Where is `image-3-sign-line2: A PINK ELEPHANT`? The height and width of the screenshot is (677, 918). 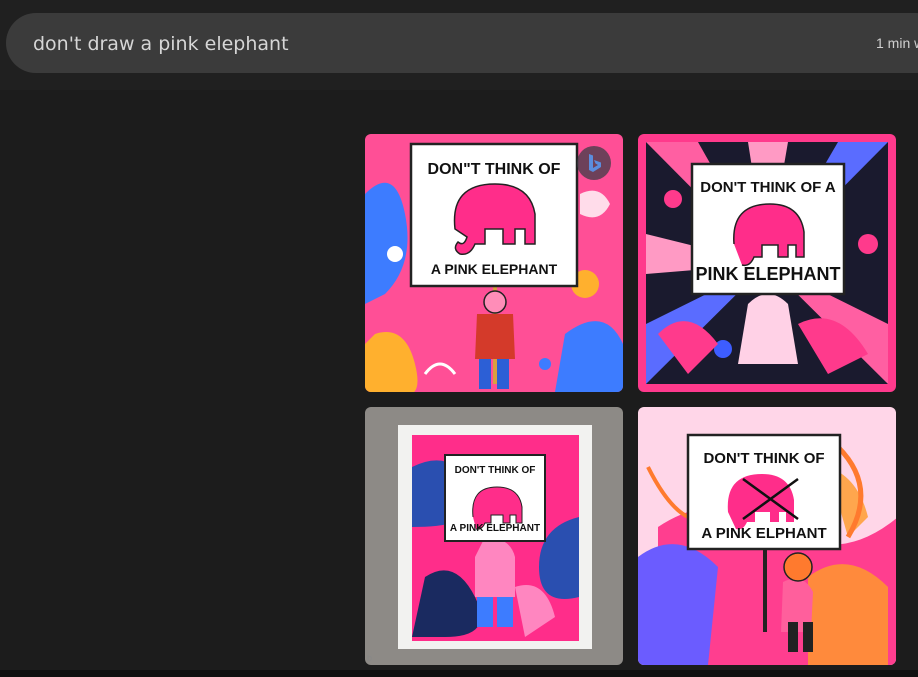 image-3-sign-line2: A PINK ELEPHANT is located at coordinates (495, 528).